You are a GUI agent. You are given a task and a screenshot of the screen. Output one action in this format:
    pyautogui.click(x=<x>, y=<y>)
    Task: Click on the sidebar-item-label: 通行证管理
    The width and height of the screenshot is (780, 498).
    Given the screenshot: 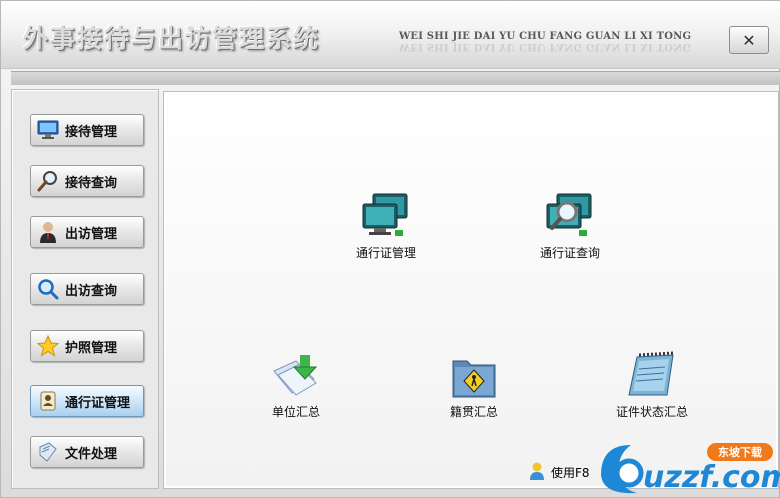 What is the action you would take?
    pyautogui.click(x=98, y=403)
    